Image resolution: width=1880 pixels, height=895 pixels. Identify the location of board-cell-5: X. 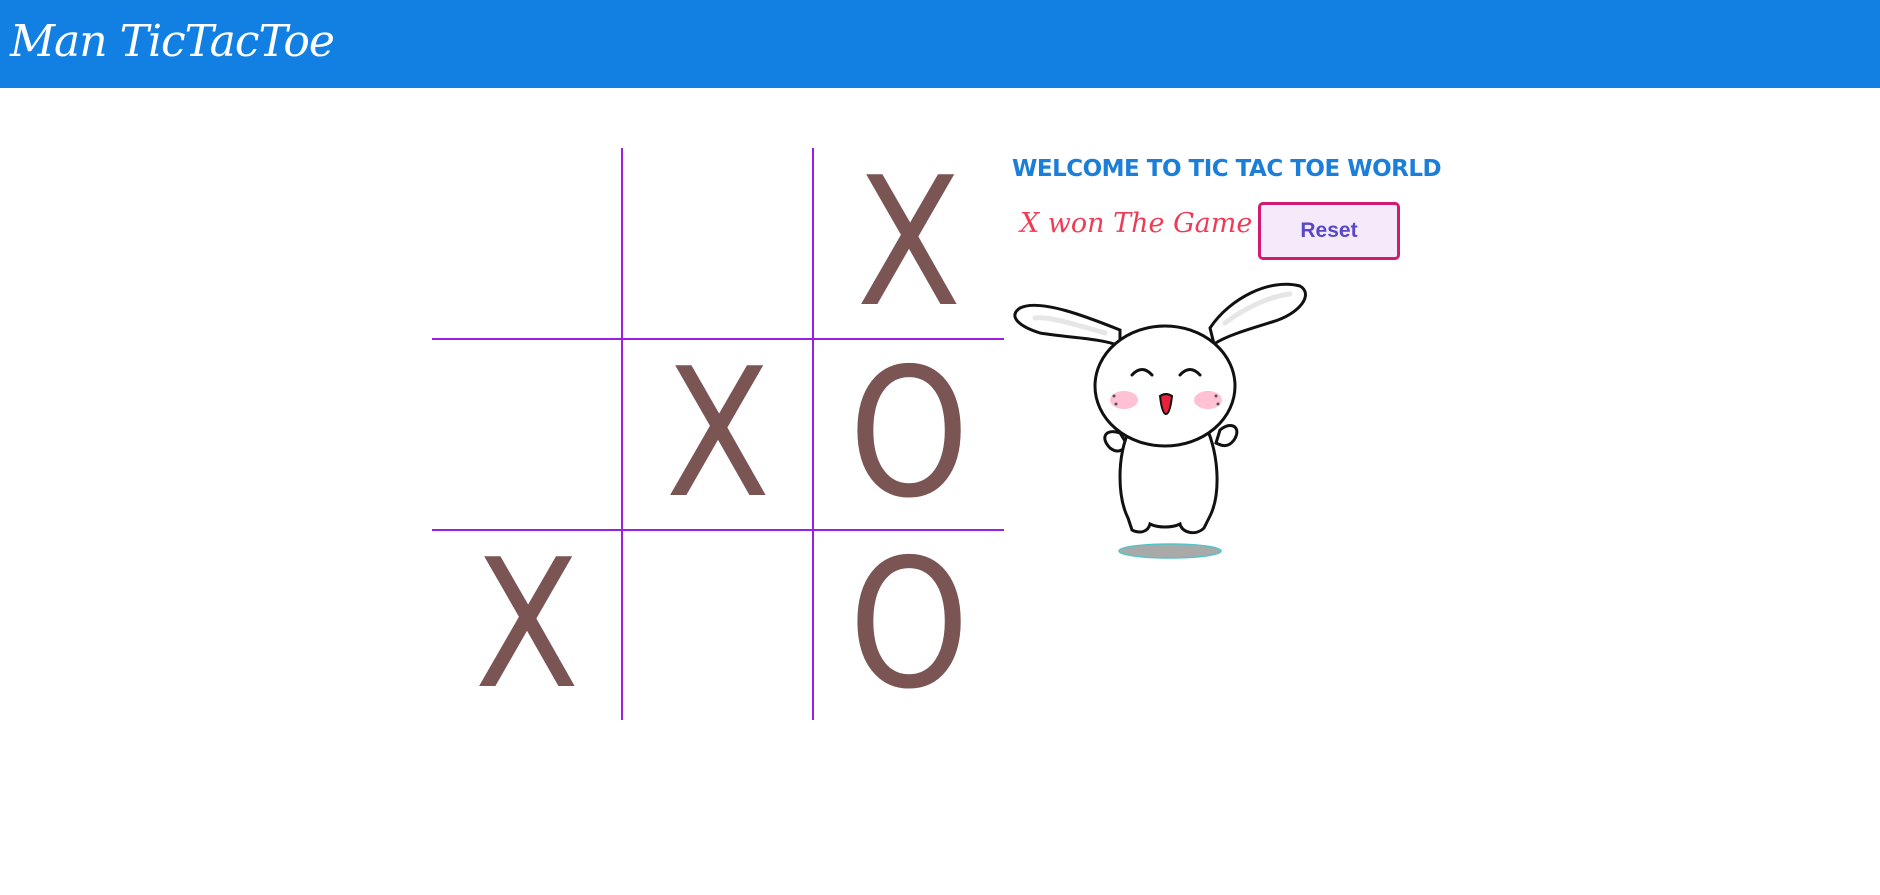
(718, 434).